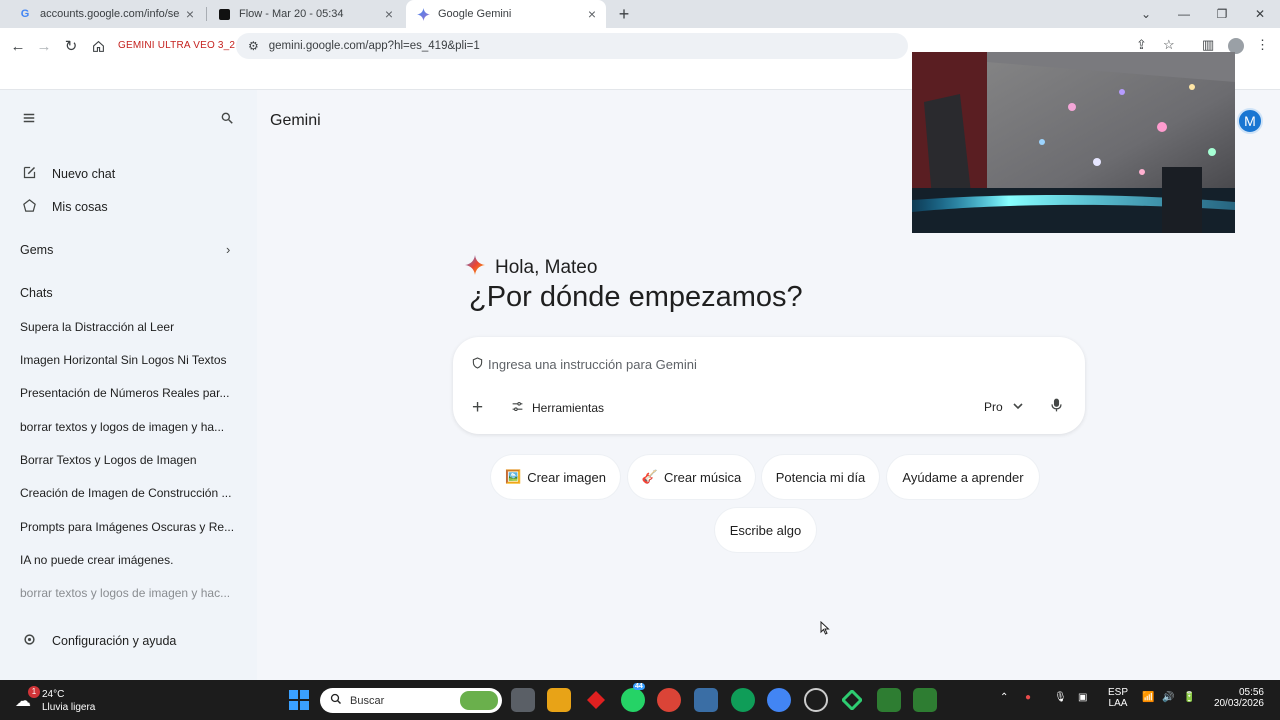  I want to click on tab-search-icon: ⌄, so click(1146, 14).